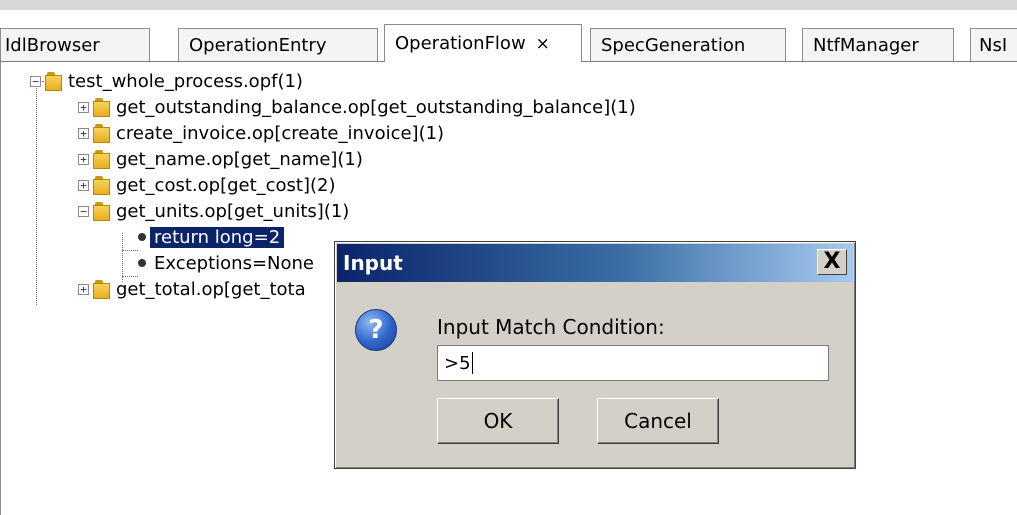  I want to click on tab-ntfmanager: NtfManager, so click(878, 44).